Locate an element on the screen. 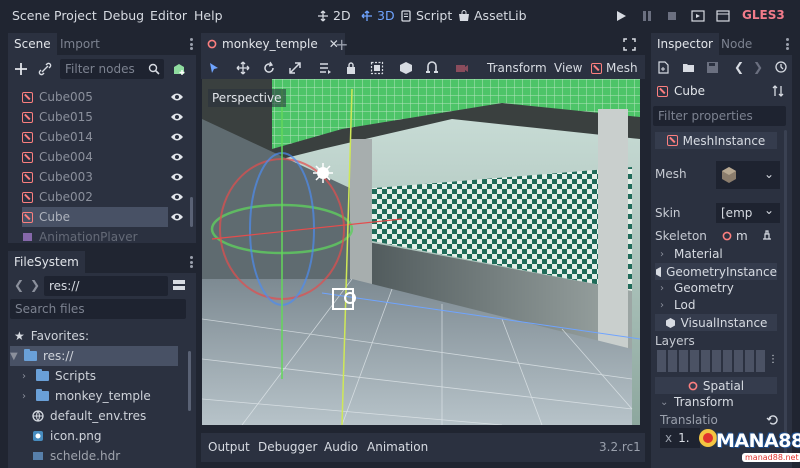 Image resolution: width=800 pixels, height=468 pixels. layers-grid is located at coordinates (712, 361).